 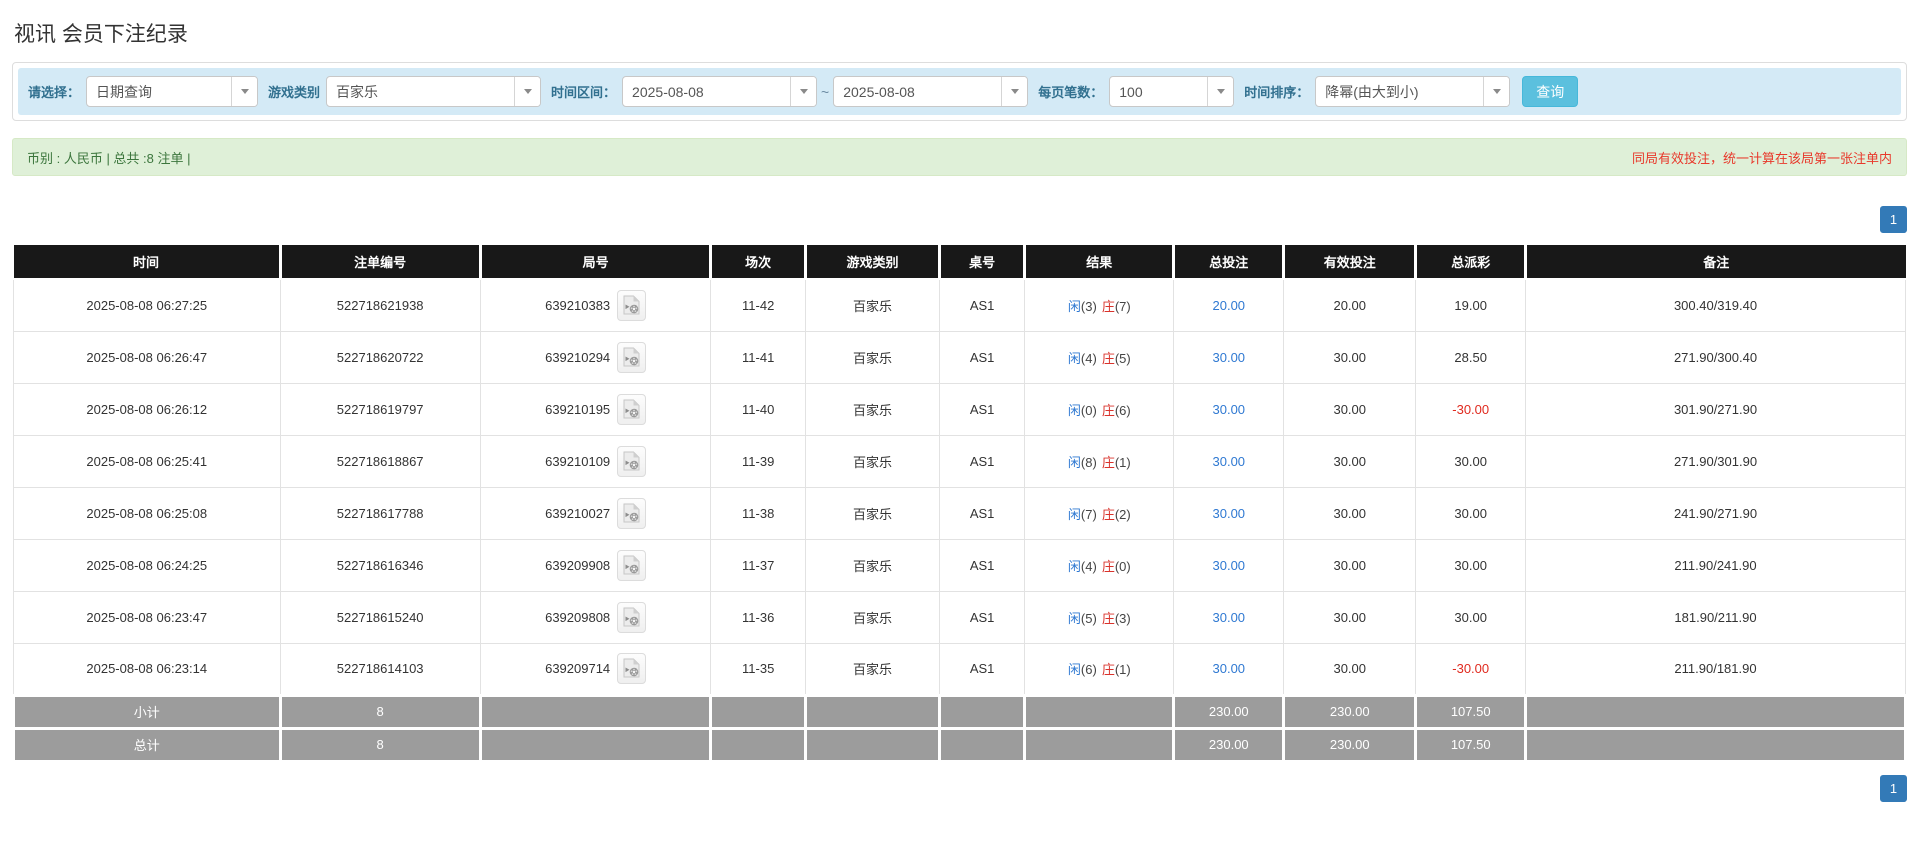 What do you see at coordinates (147, 617) in the screenshot?
I see `time-cell: 2025-08-08 06:23:47` at bounding box center [147, 617].